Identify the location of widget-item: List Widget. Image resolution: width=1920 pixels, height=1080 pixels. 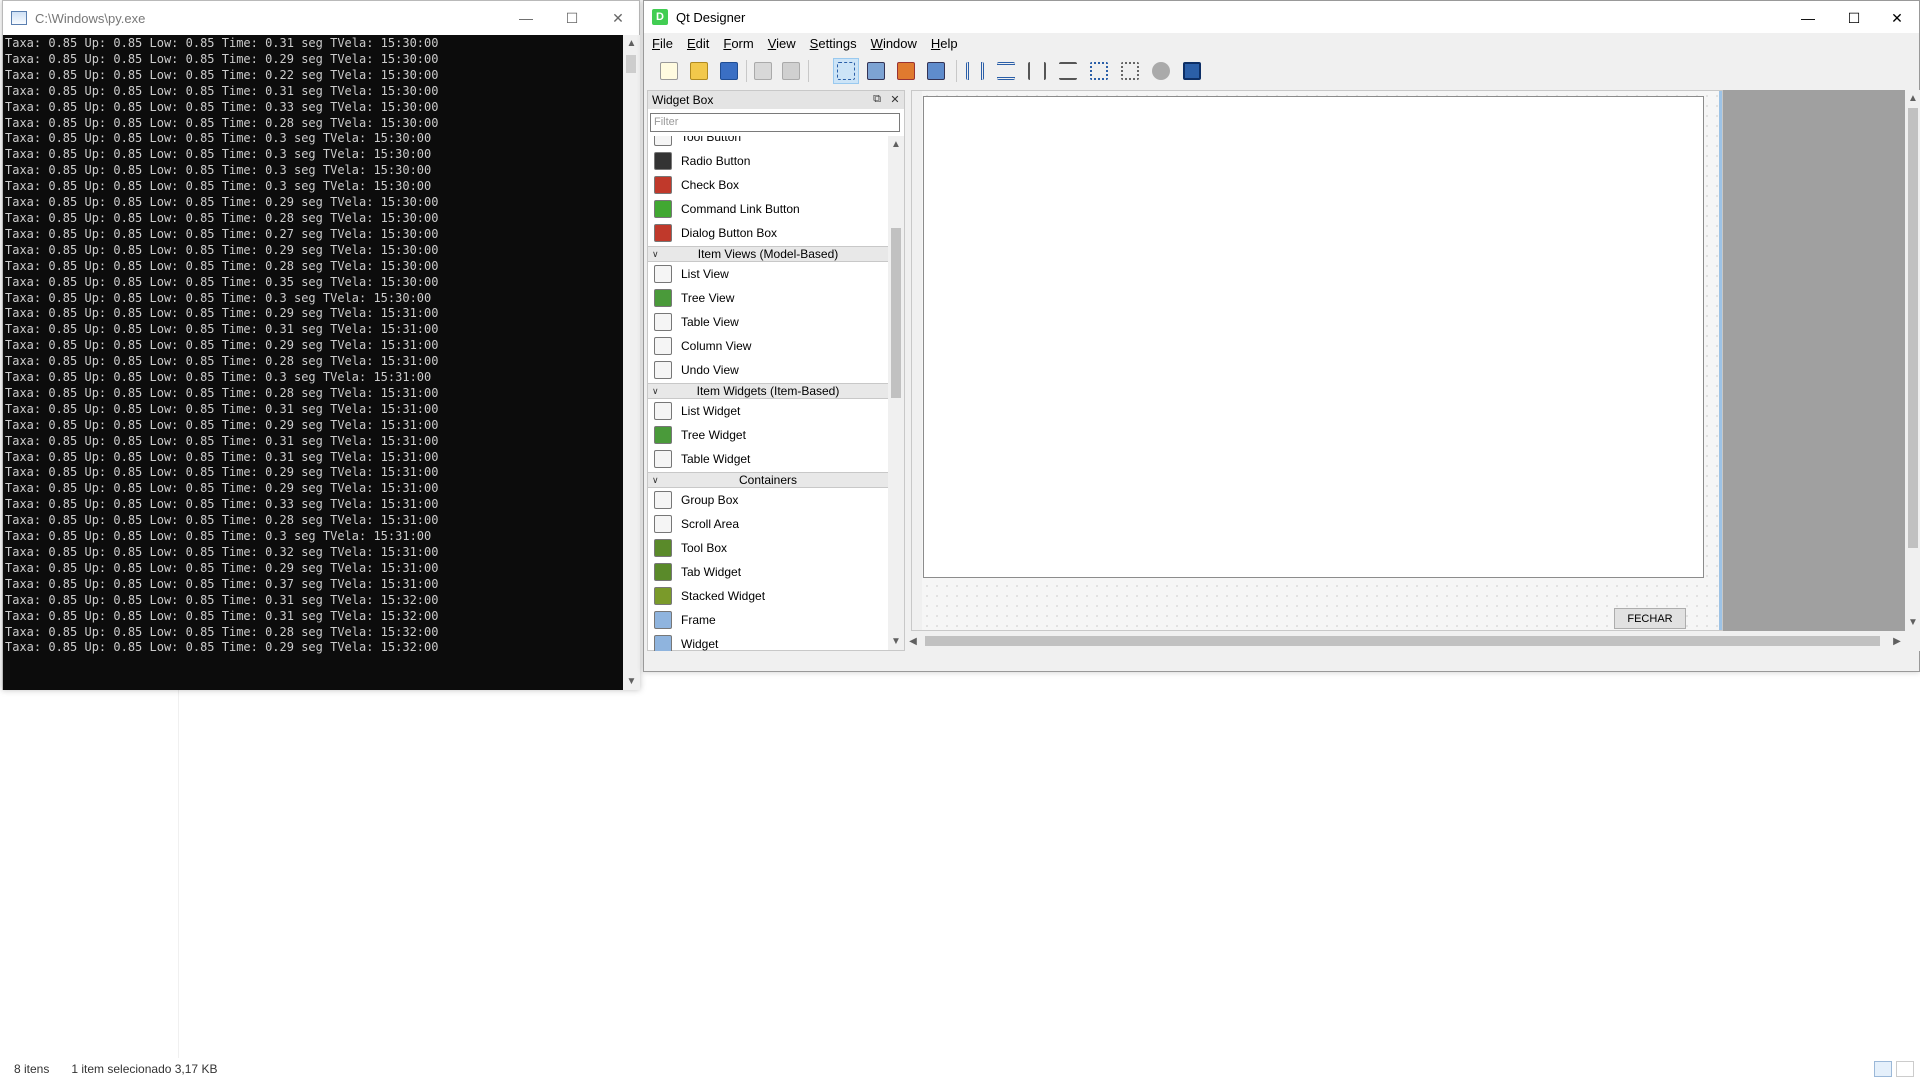
(768, 411).